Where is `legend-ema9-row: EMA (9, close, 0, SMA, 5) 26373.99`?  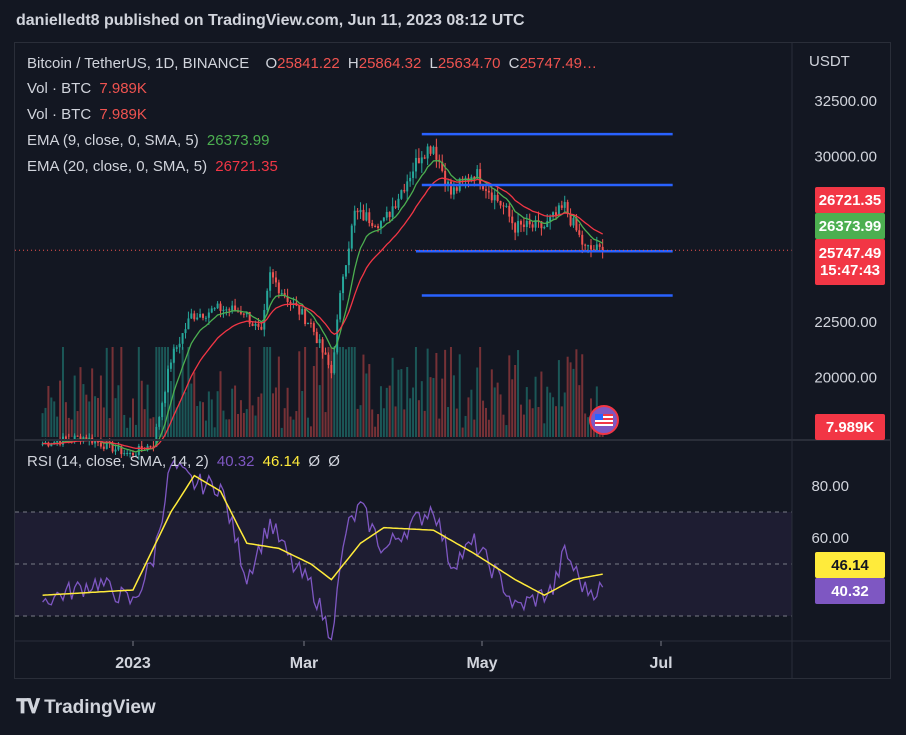
legend-ema9-row: EMA (9, close, 0, SMA, 5) 26373.99 is located at coordinates (150, 140).